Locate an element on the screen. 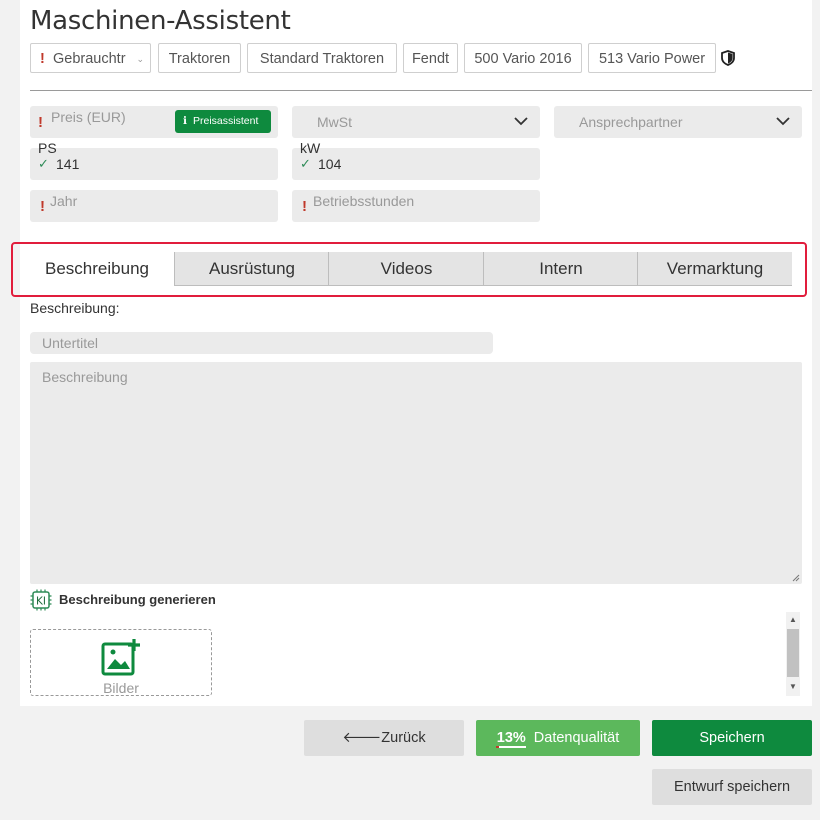  save-draft-button: Entwurf speichern is located at coordinates (732, 787).